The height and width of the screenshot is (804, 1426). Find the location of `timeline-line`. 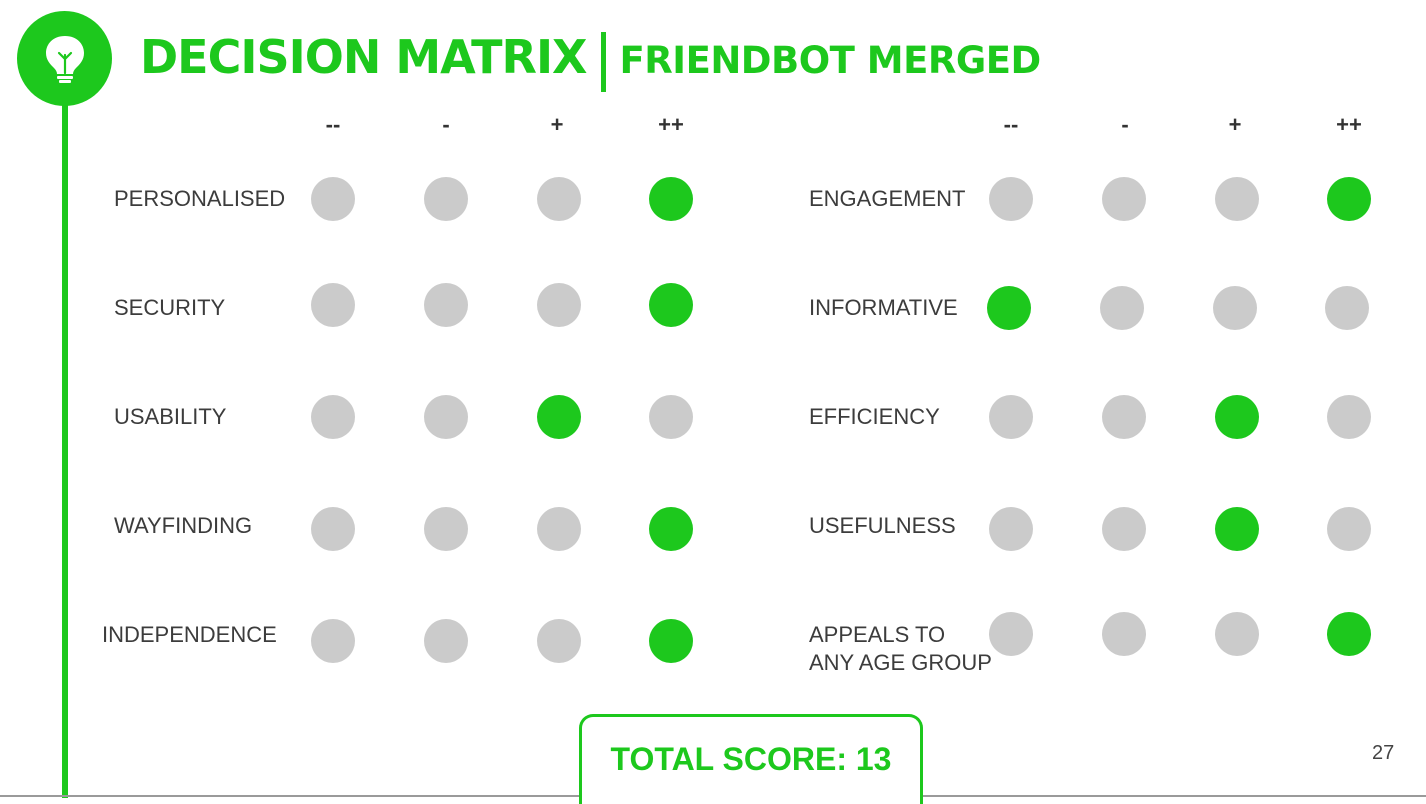

timeline-line is located at coordinates (65, 446).